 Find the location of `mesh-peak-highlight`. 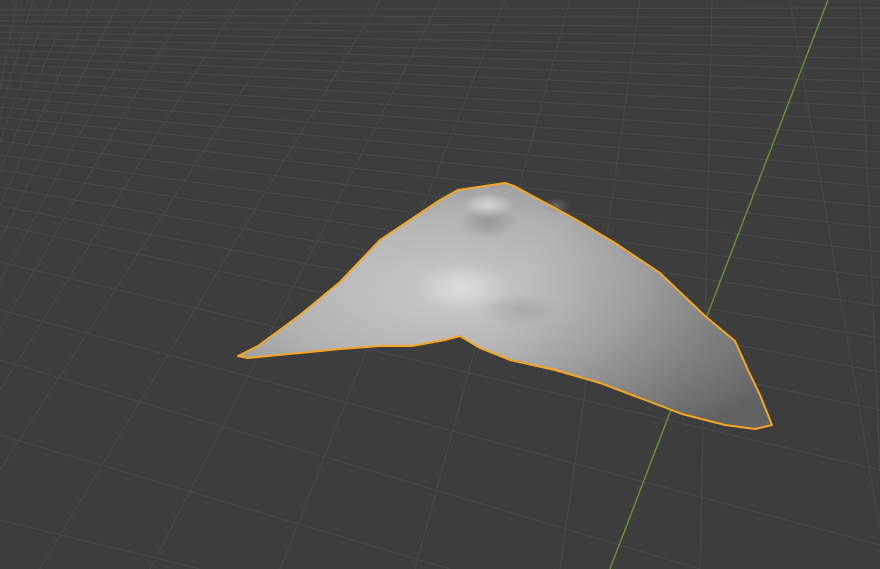

mesh-peak-highlight is located at coordinates (488, 205).